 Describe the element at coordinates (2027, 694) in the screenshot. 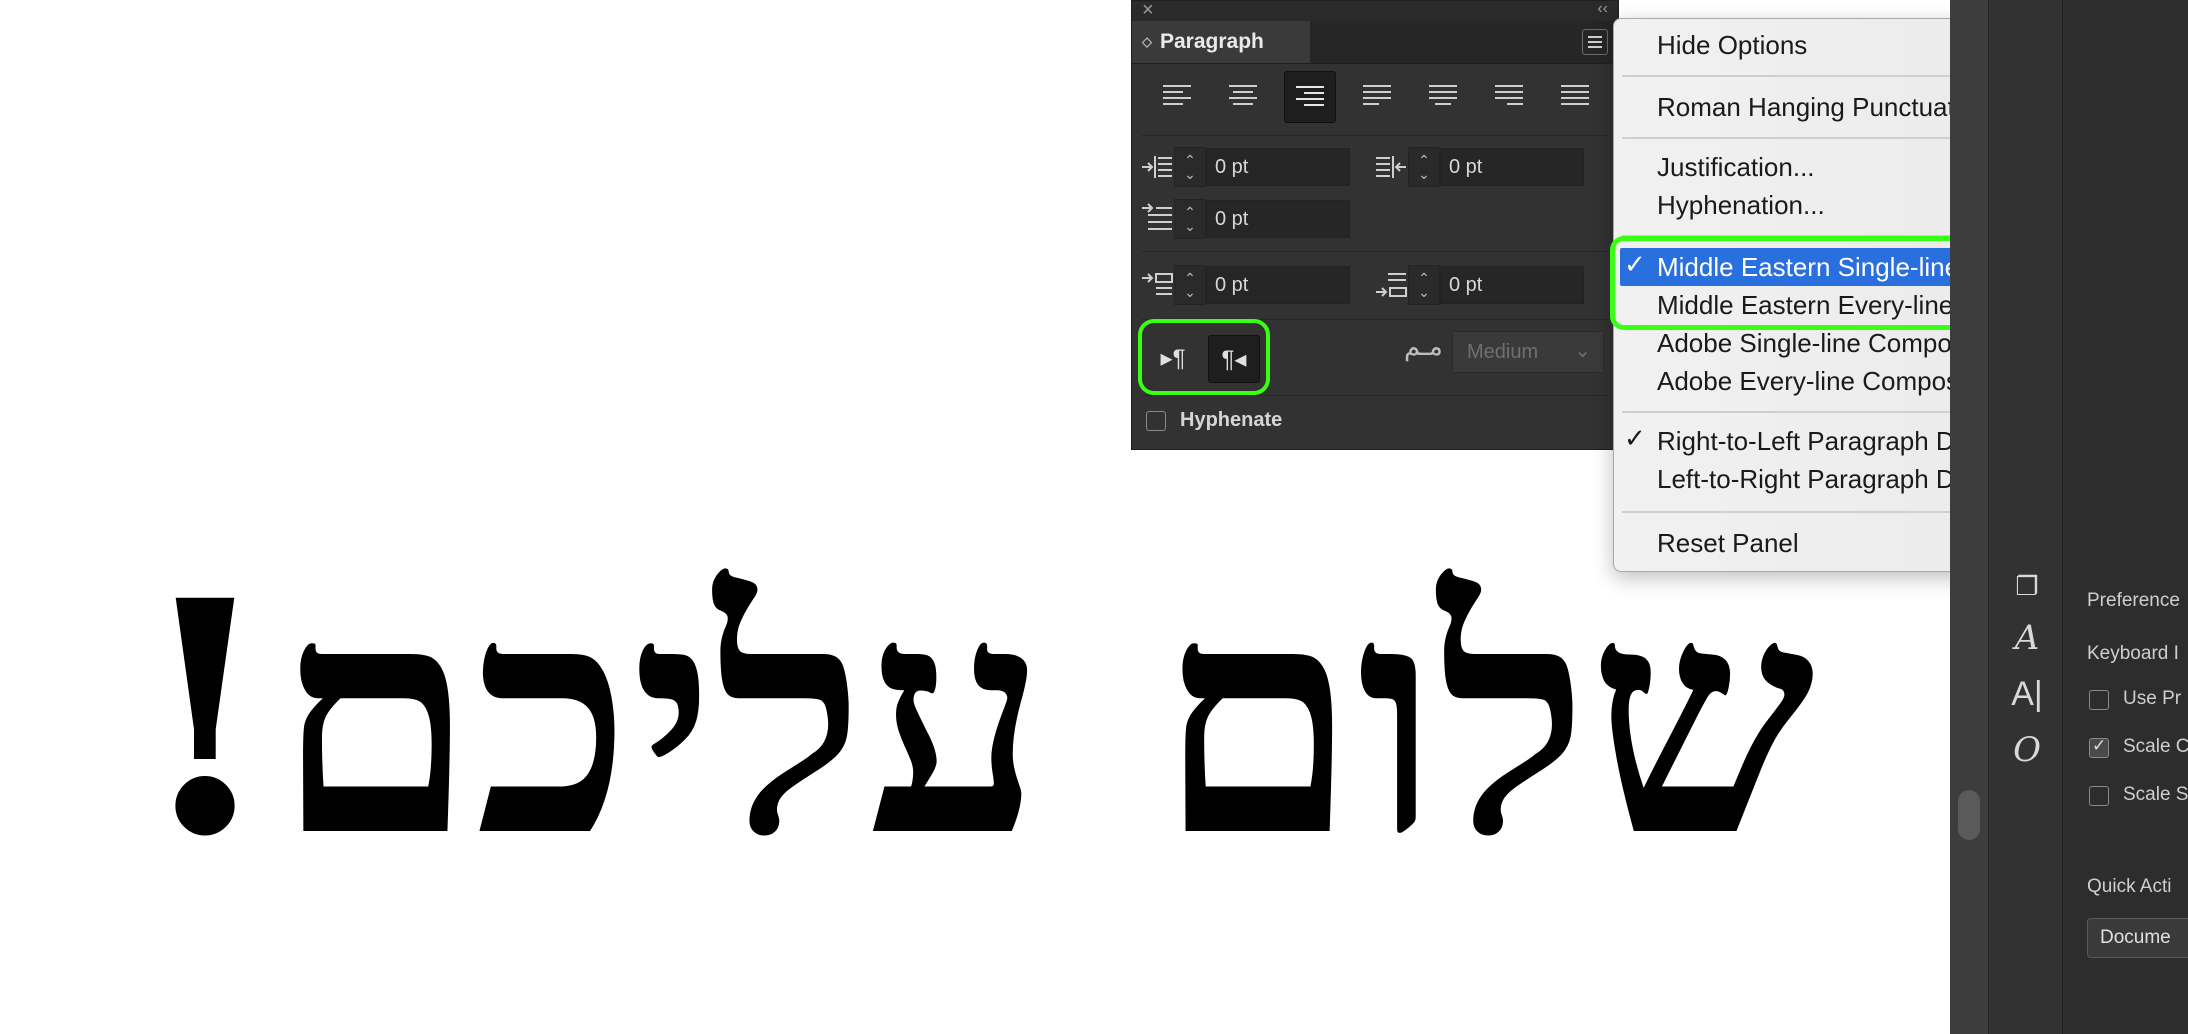

I see `type-cursor-icon: A|` at that location.